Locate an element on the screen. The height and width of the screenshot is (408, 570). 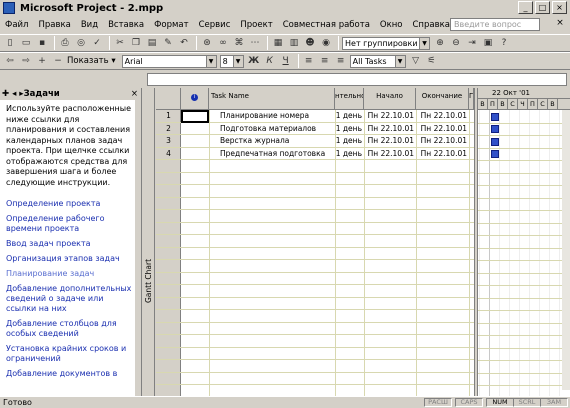
remove-icon: − is located at coordinates (58, 61).